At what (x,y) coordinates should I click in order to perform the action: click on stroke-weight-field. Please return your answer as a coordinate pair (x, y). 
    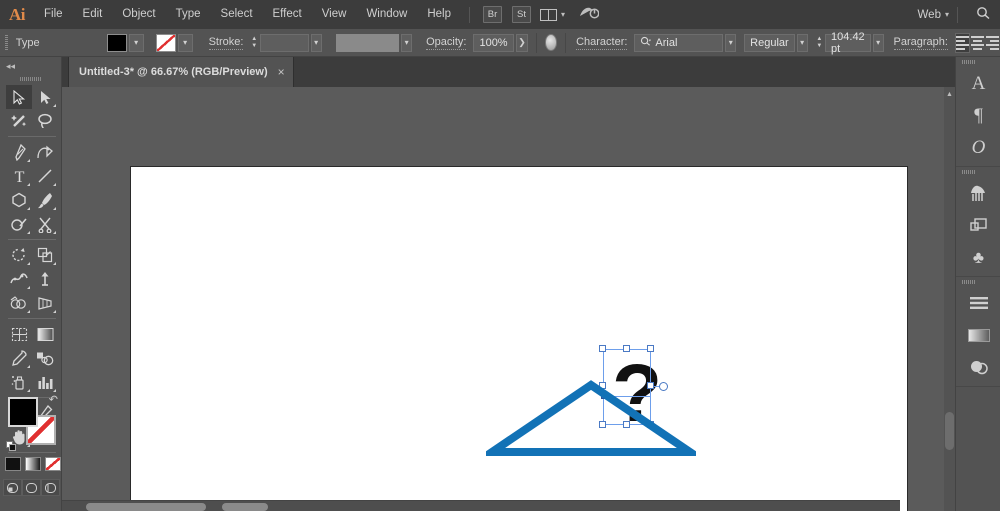
    Looking at the image, I should click on (284, 42).